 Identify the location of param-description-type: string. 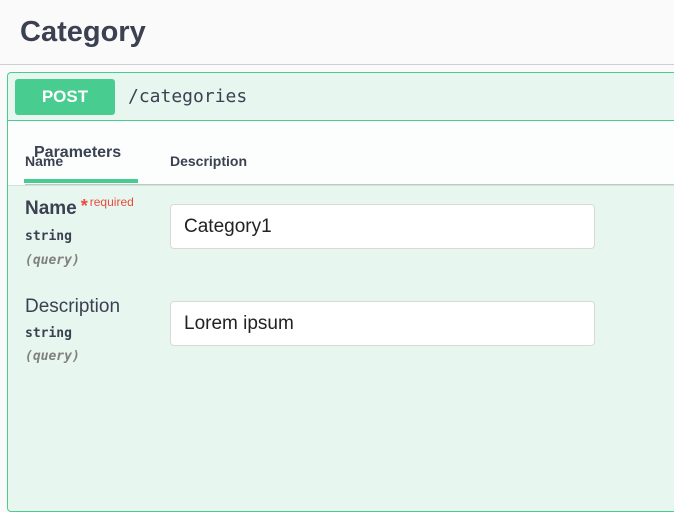
(48, 333).